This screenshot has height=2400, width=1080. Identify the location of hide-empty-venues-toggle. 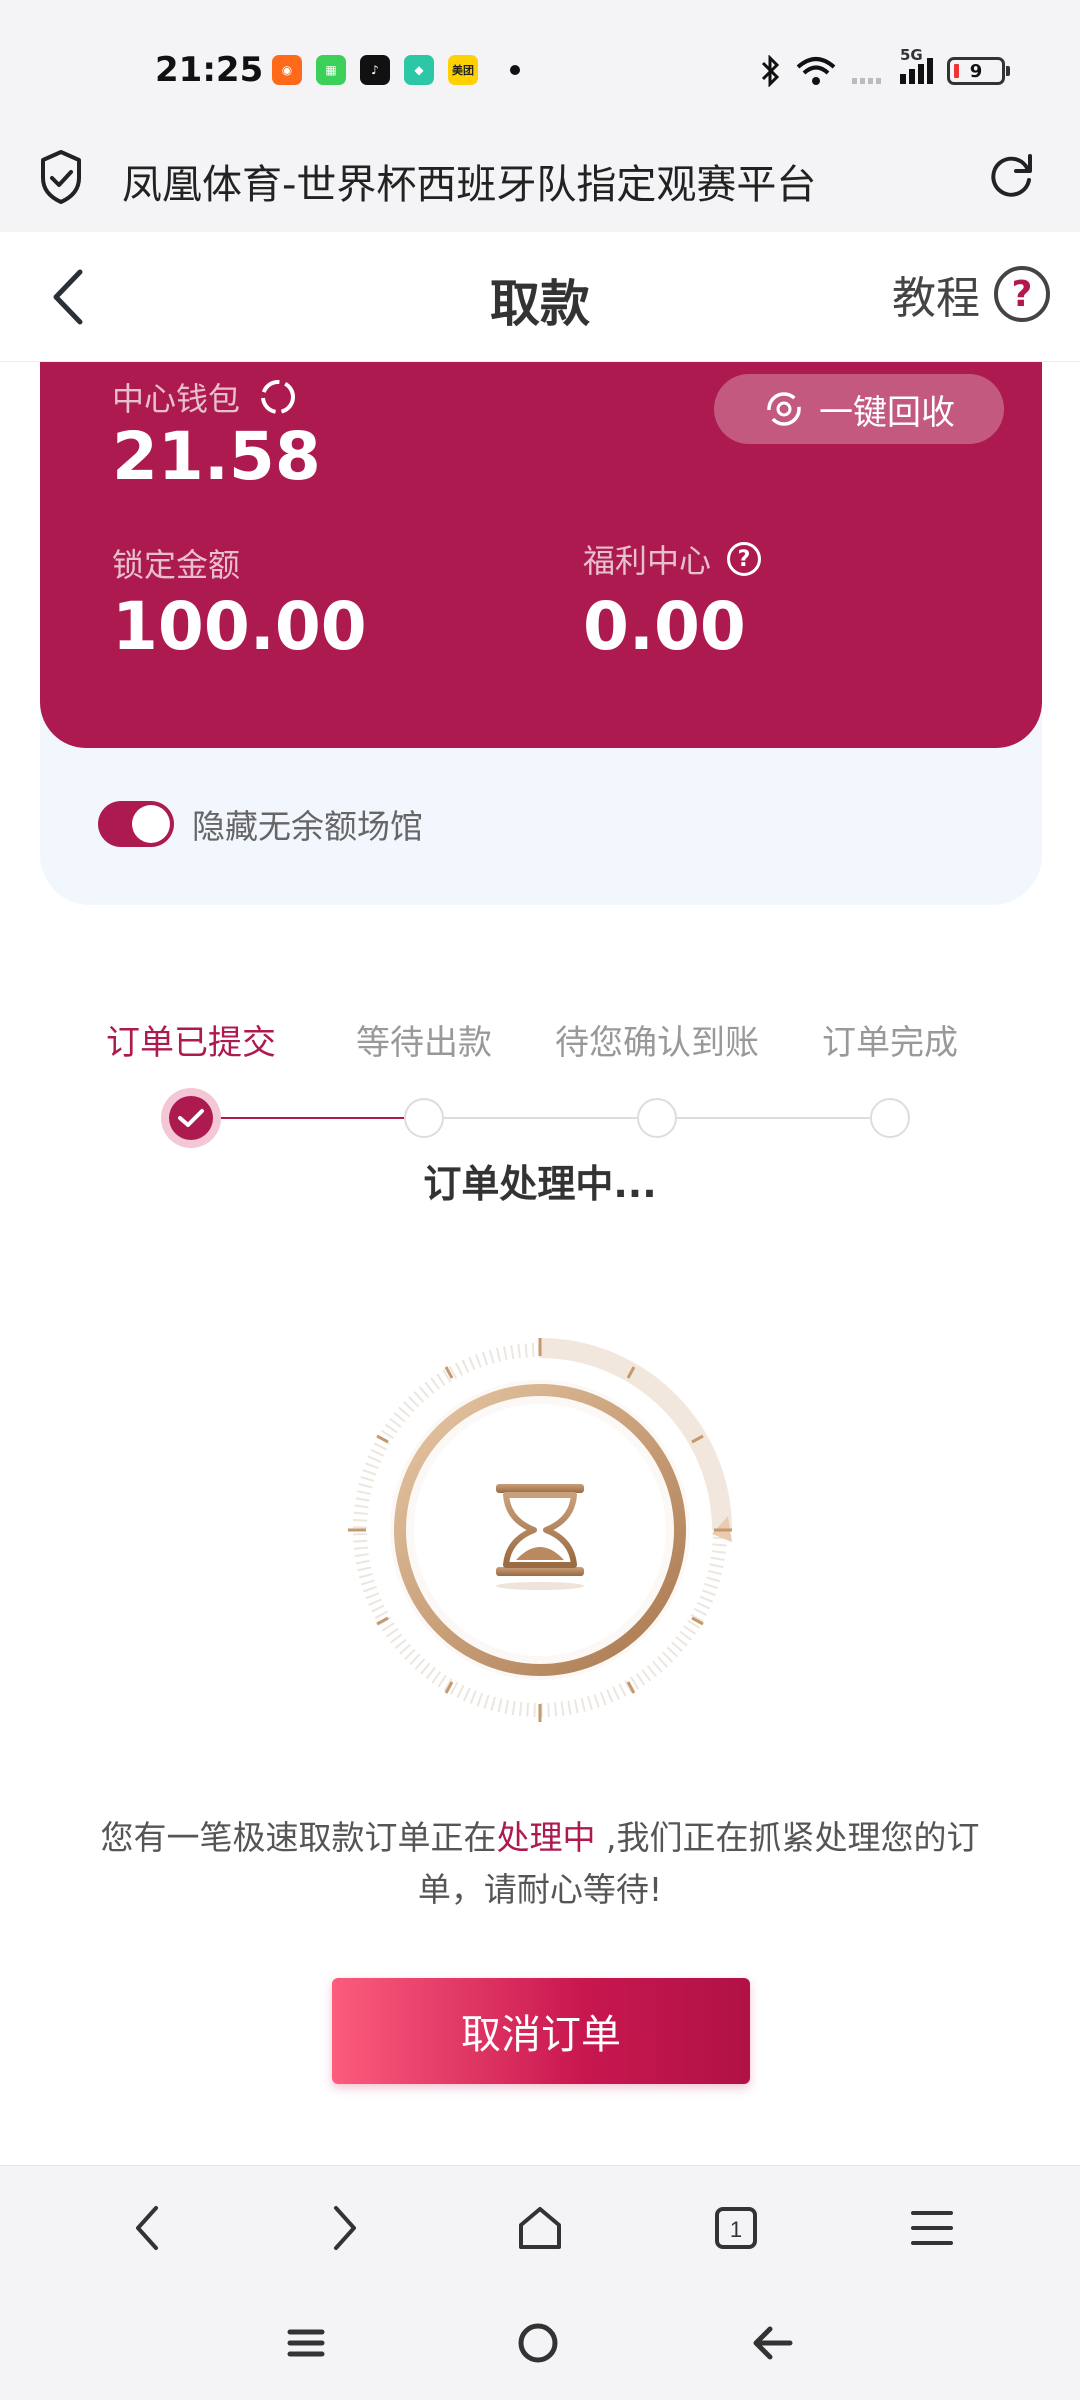
(136, 824).